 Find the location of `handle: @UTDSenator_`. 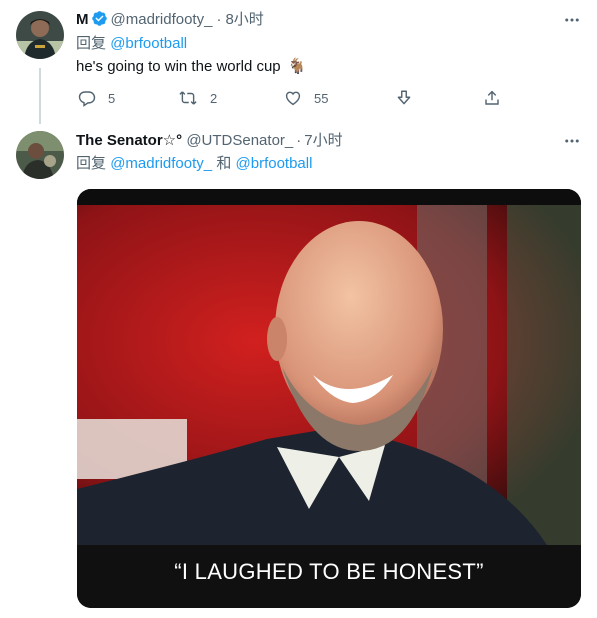

handle: @UTDSenator_ is located at coordinates (239, 140).